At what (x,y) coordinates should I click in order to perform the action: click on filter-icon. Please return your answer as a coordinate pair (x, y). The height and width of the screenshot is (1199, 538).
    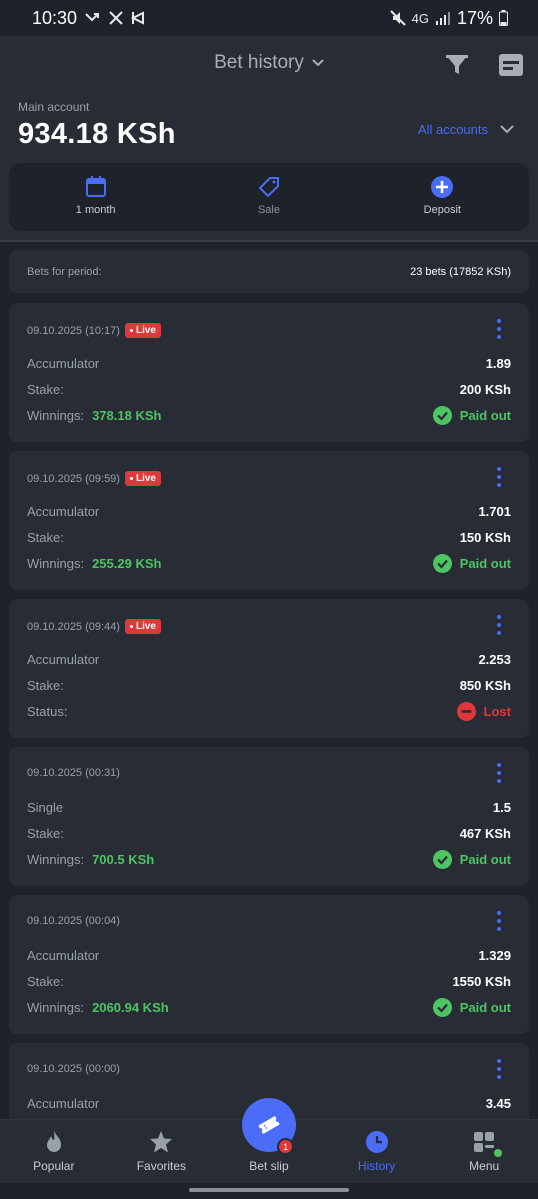
    Looking at the image, I should click on (457, 65).